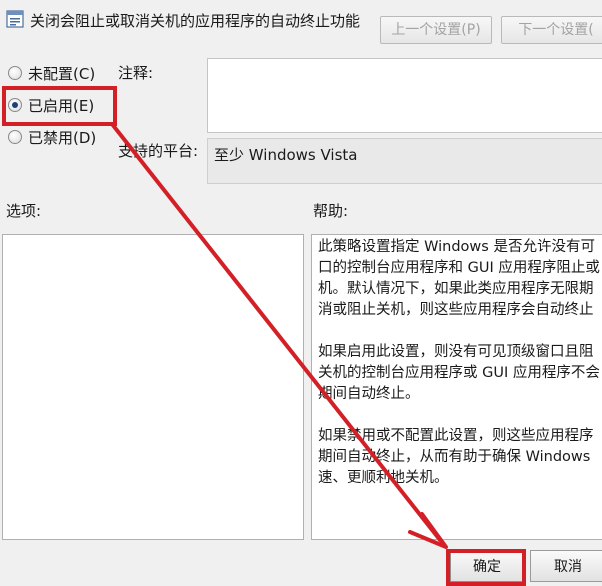  Describe the element at coordinates (24, 211) in the screenshot. I see `options-label: 选项:` at that location.